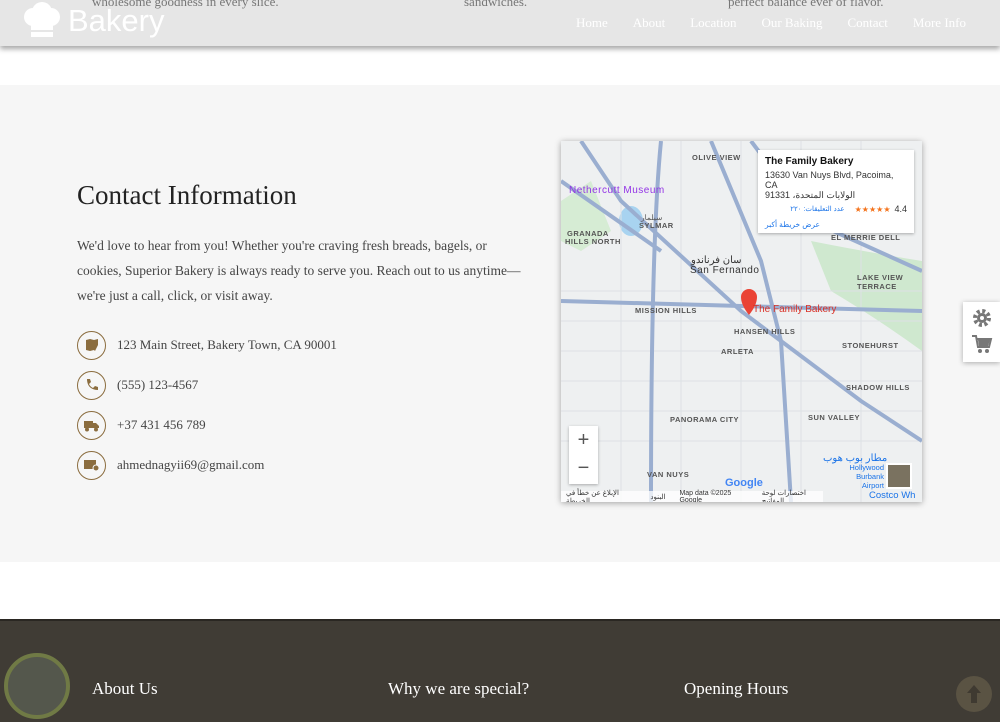 This screenshot has height=722, width=1000. I want to click on arrow-up-icon, so click(974, 694).